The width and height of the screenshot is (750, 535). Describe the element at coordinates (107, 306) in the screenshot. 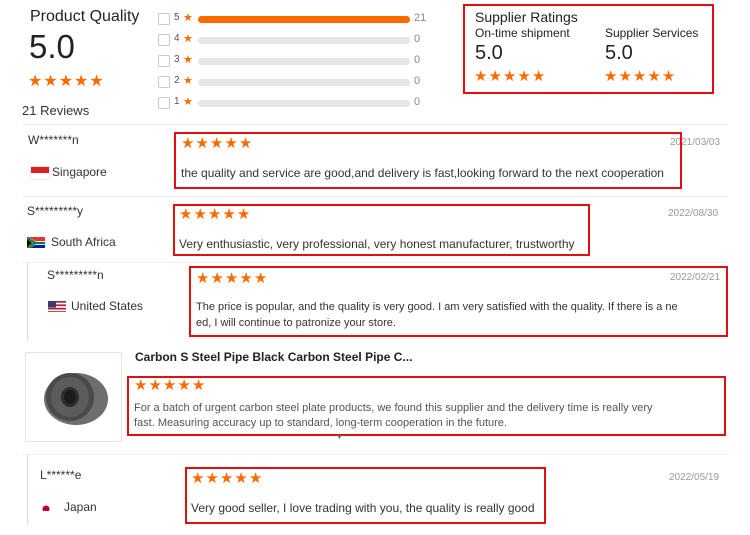

I see `reviewer-country: United States` at that location.